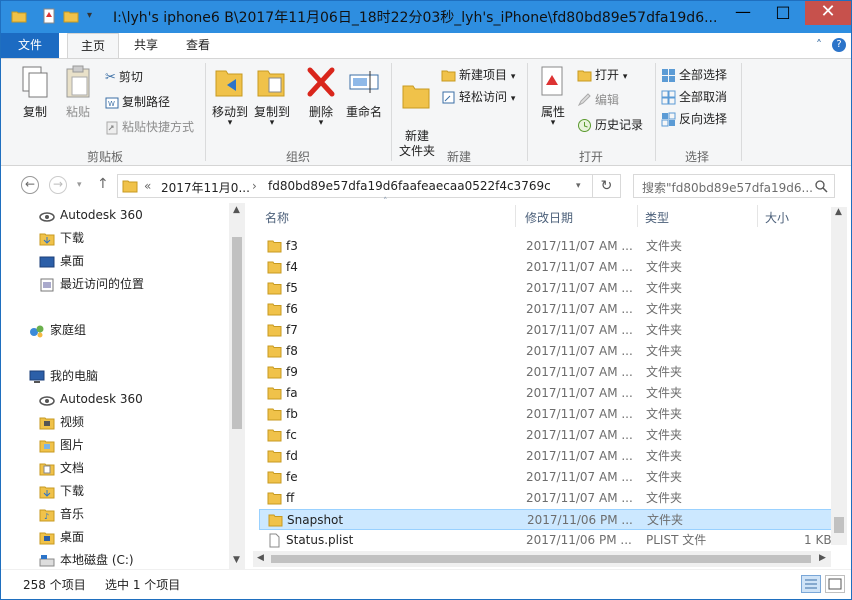 The height and width of the screenshot is (600, 852). I want to click on copy-button: 复制, so click(35, 92).